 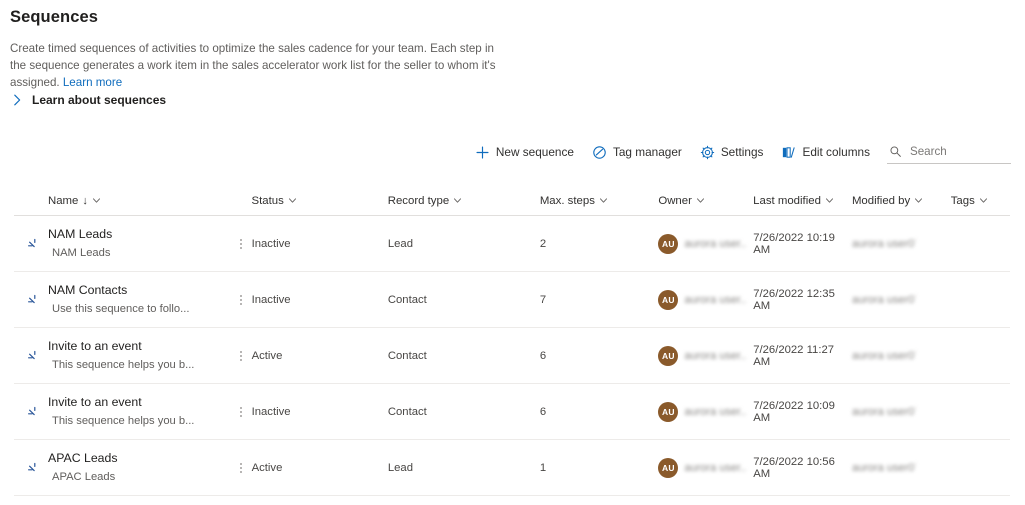 What do you see at coordinates (81, 252) in the screenshot?
I see `sequence-subtitle: NAM Leads` at bounding box center [81, 252].